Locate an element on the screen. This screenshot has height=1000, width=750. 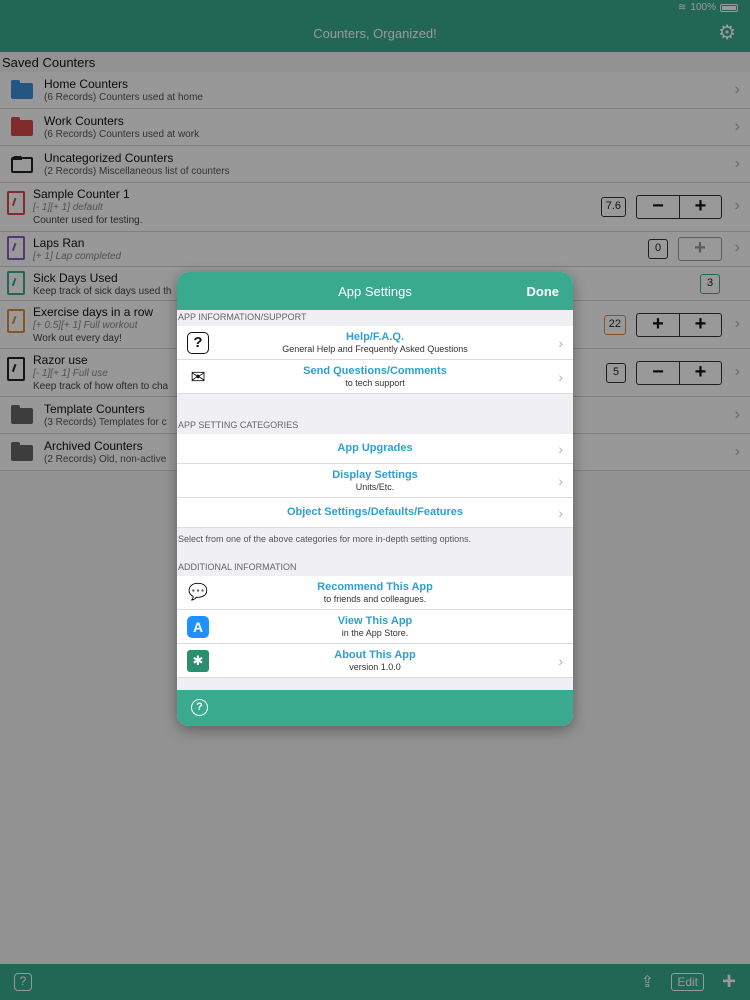
row-detail: to tech support is located at coordinates (375, 383).